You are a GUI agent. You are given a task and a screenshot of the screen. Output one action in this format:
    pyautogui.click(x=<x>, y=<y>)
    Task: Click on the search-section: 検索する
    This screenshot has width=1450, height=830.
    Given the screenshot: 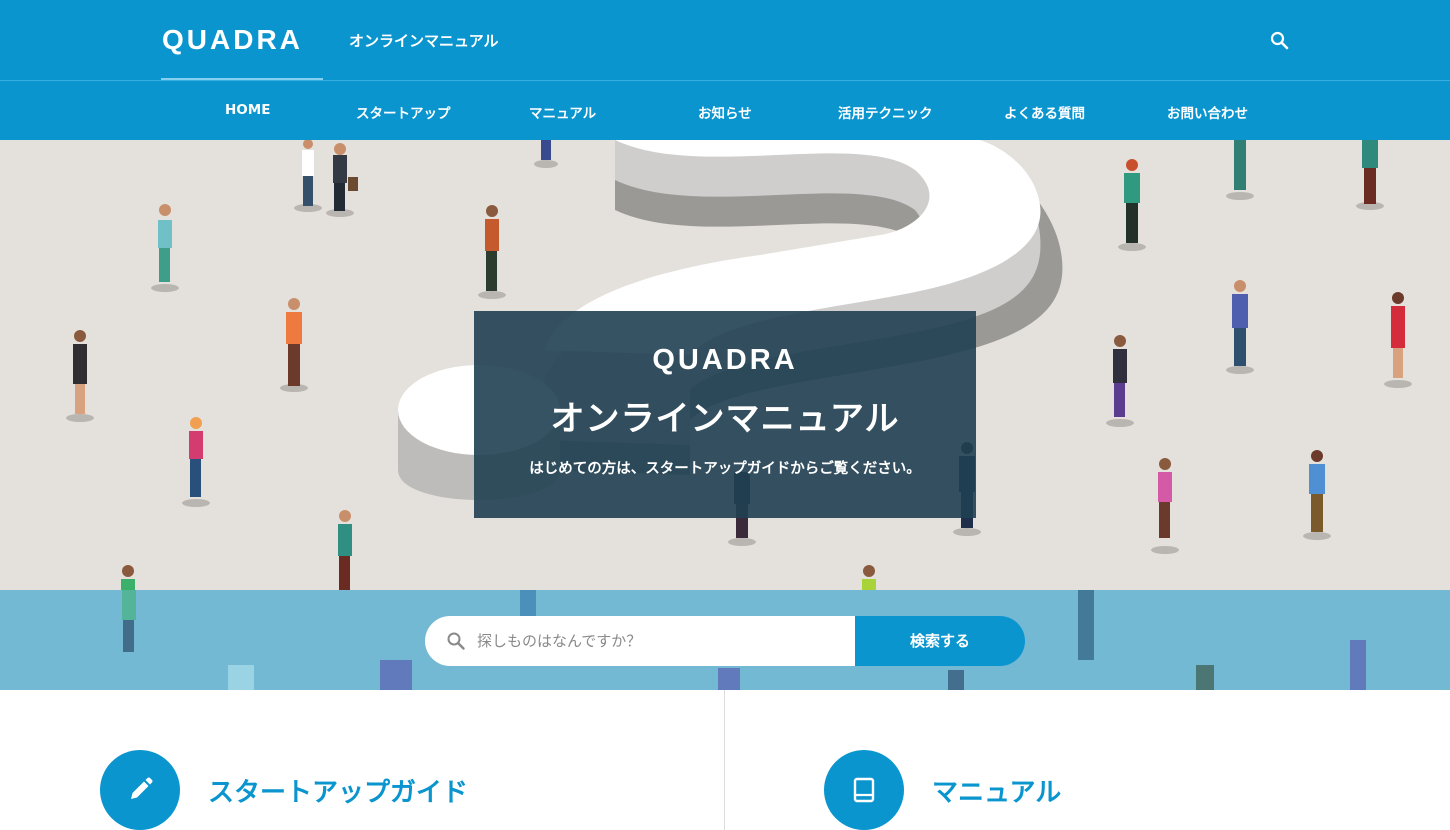 What is the action you would take?
    pyautogui.click(x=725, y=640)
    